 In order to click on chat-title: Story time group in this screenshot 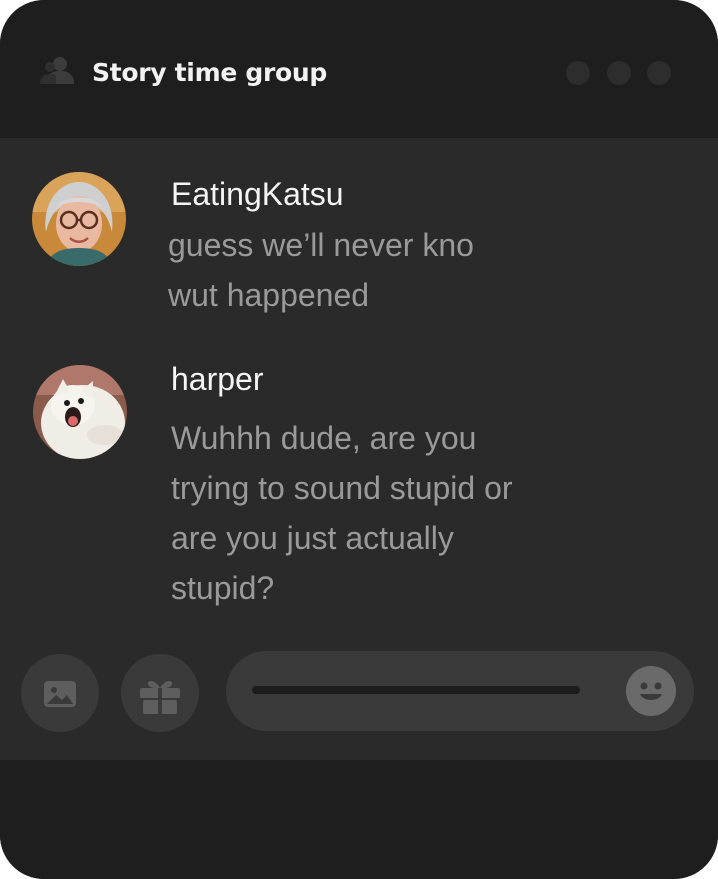, I will do `click(209, 72)`.